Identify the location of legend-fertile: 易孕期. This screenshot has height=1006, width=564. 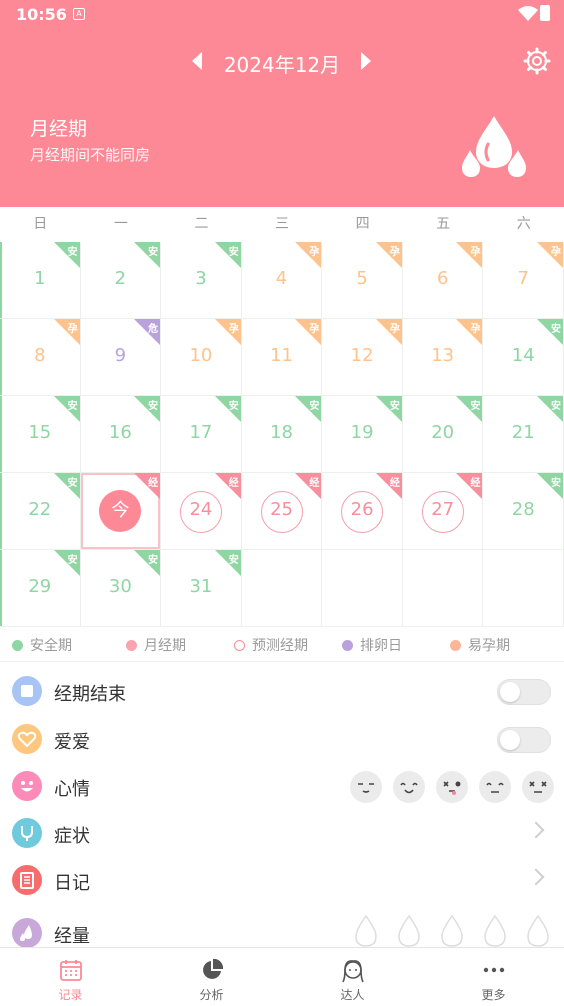
(480, 645).